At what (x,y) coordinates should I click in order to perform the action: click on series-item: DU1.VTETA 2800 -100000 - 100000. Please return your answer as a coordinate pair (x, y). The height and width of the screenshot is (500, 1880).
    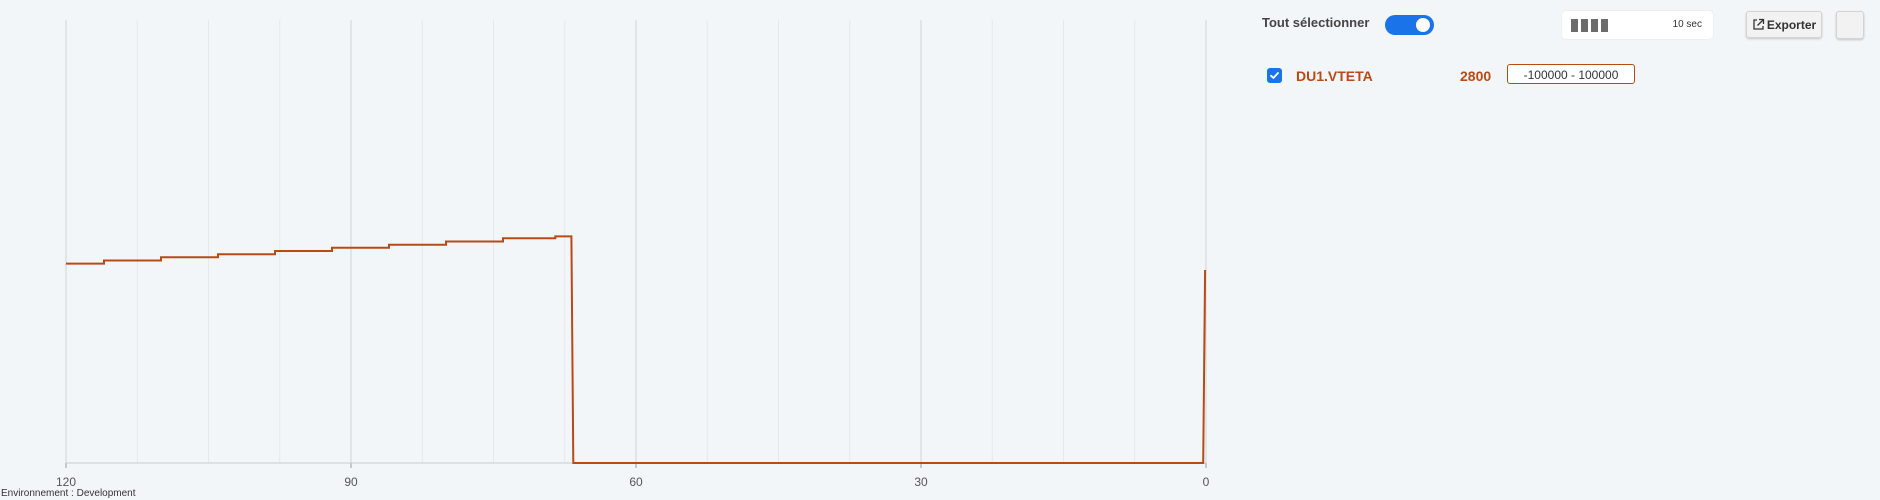
    Looking at the image, I should click on (1517, 76).